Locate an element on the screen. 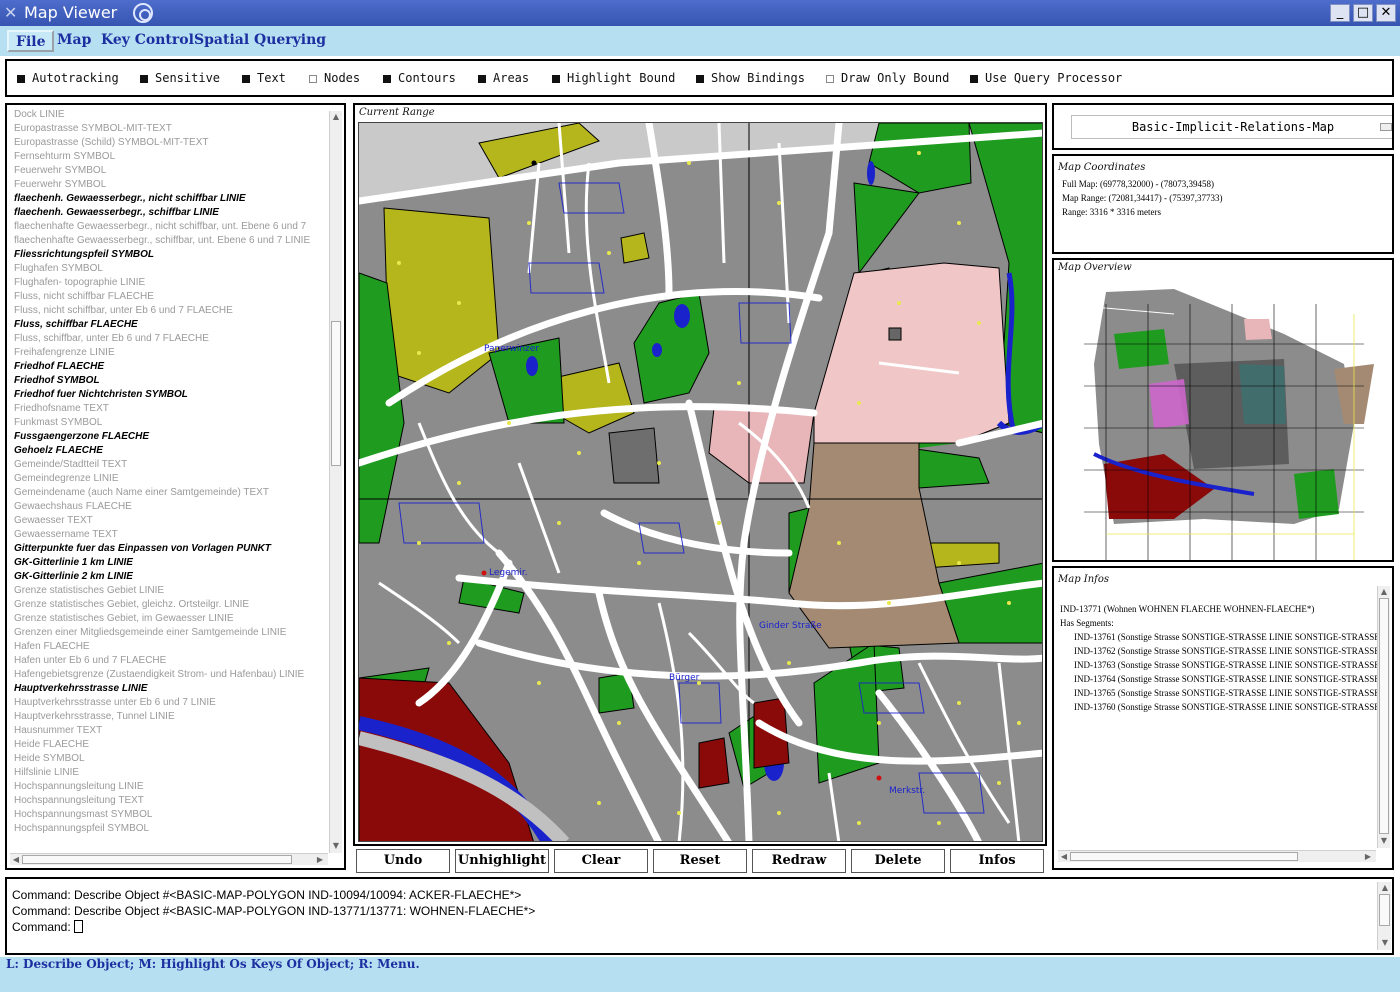 The width and height of the screenshot is (1400, 992). layer-item: GK-Gitterlinie 1 km LINIE is located at coordinates (171, 563).